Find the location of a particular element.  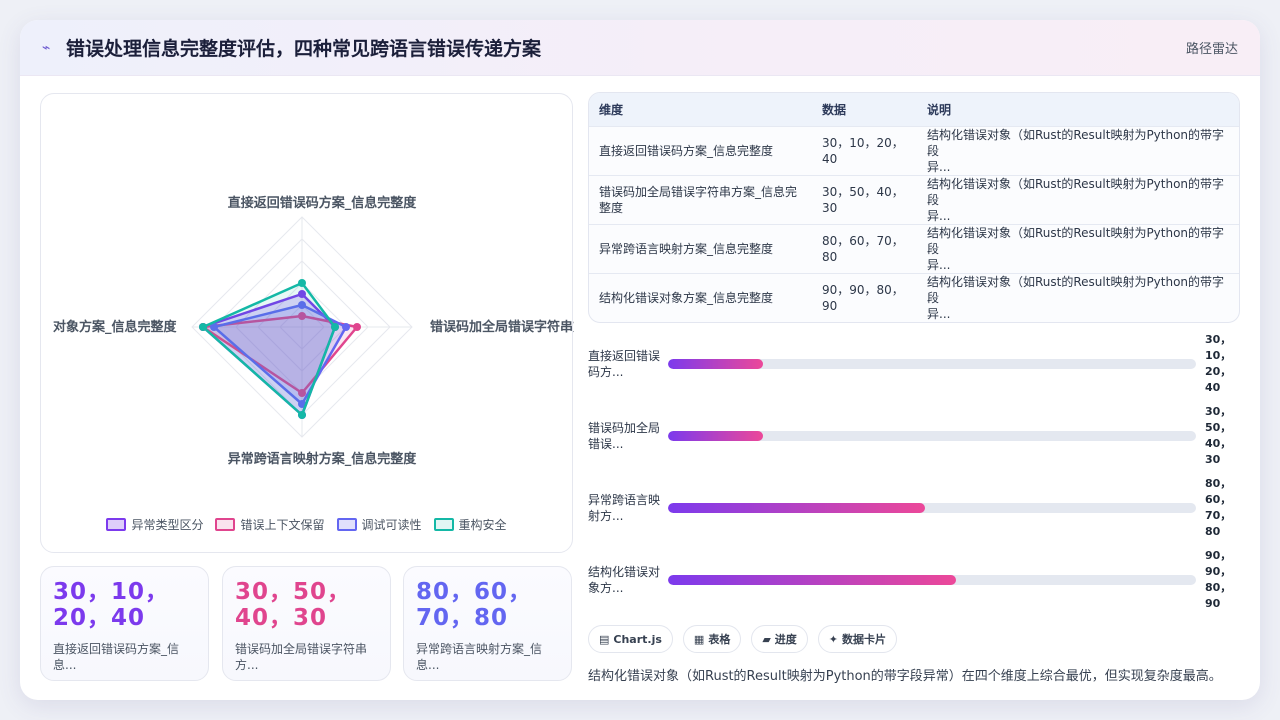

cell-line: 异常跨语言映射方案_信息完整度 is located at coordinates (686, 248).